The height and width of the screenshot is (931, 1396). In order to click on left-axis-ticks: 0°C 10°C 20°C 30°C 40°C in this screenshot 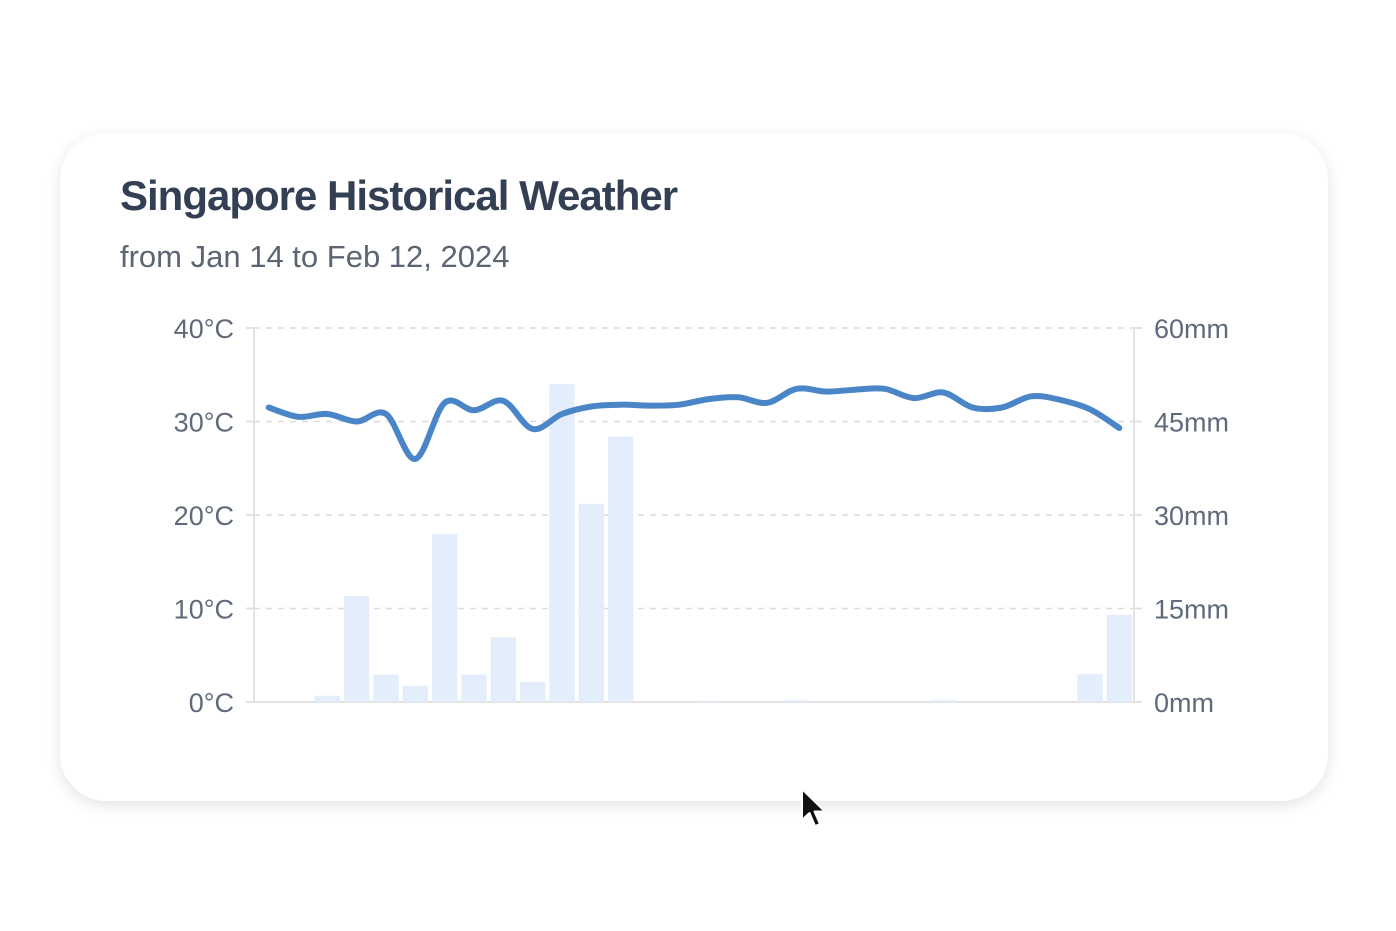, I will do `click(214, 516)`.